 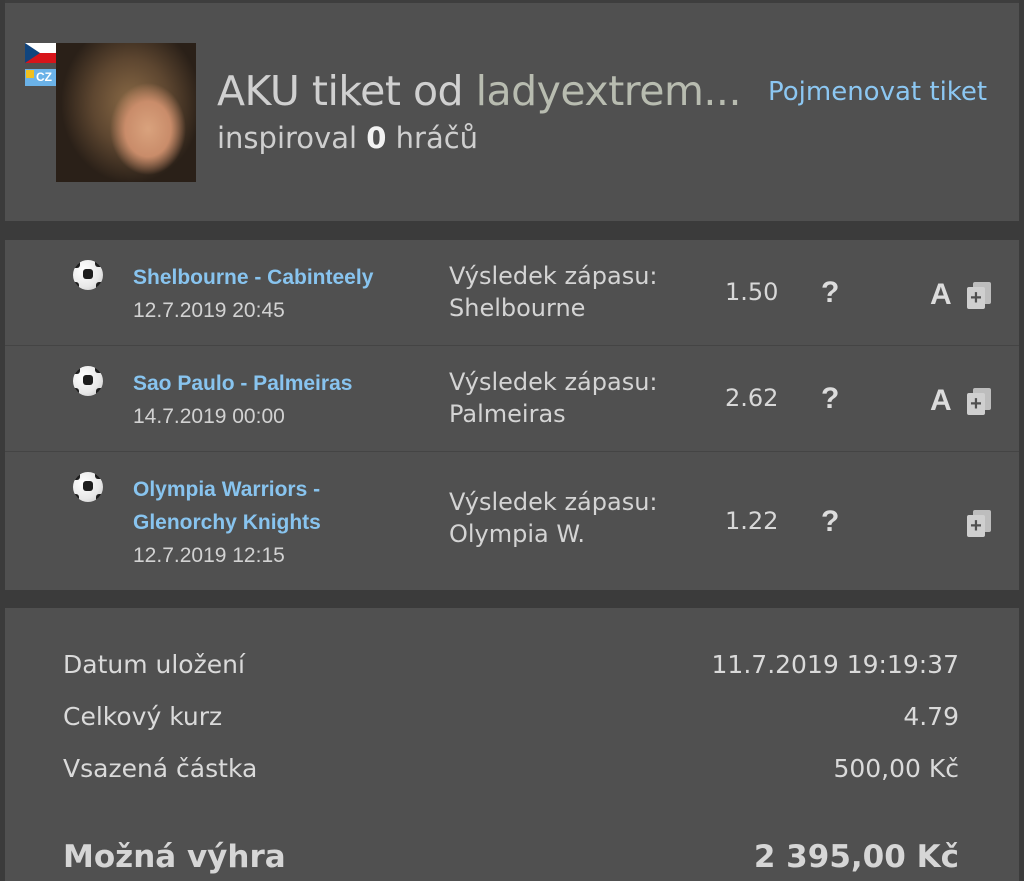 I want to click on match-name: Olympia Warriors - Glenorchy Knights, so click(x=283, y=506).